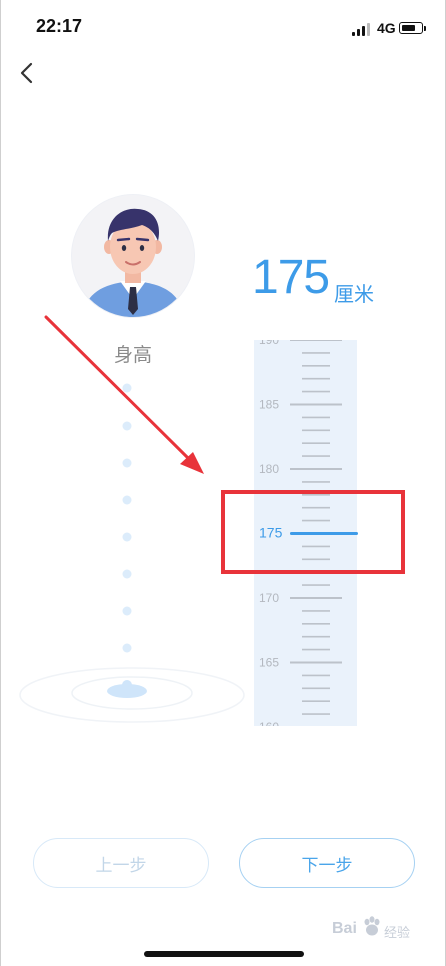 This screenshot has height=966, width=446. Describe the element at coordinates (59, 26) in the screenshot. I see `status-time: 22:17` at that location.